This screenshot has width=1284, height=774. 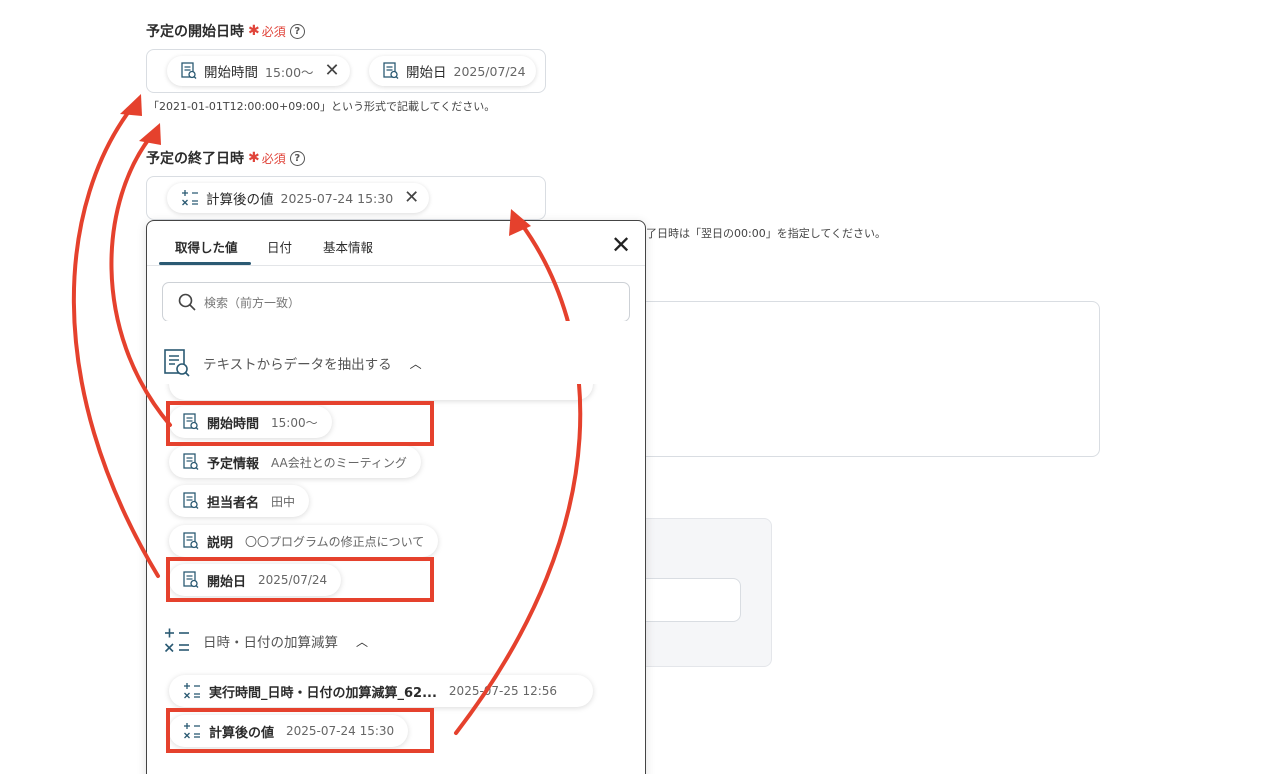 I want to click on arrowhead-start-time, so click(x=150, y=134).